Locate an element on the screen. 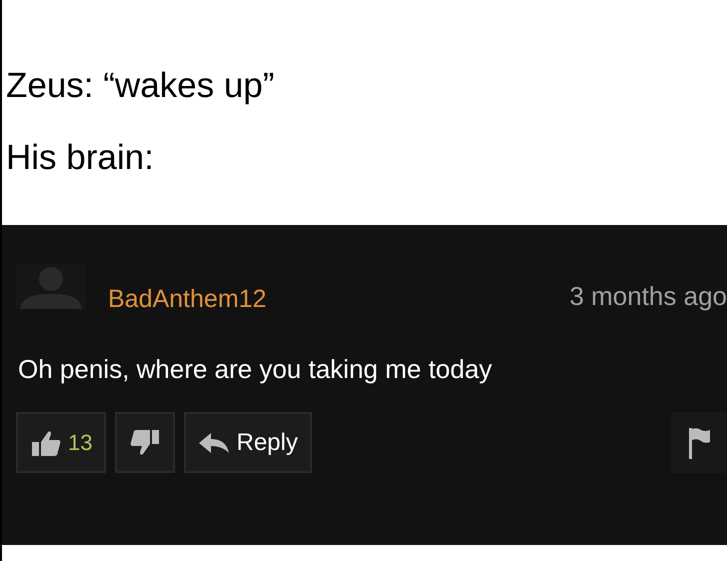 This screenshot has width=727, height=561. flag-icon is located at coordinates (699, 443).